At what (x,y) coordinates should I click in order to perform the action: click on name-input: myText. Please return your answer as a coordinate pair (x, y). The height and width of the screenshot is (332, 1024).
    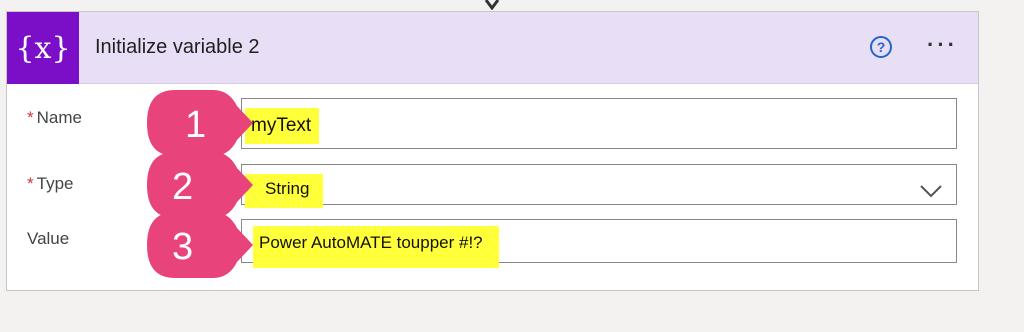
    Looking at the image, I should click on (599, 123).